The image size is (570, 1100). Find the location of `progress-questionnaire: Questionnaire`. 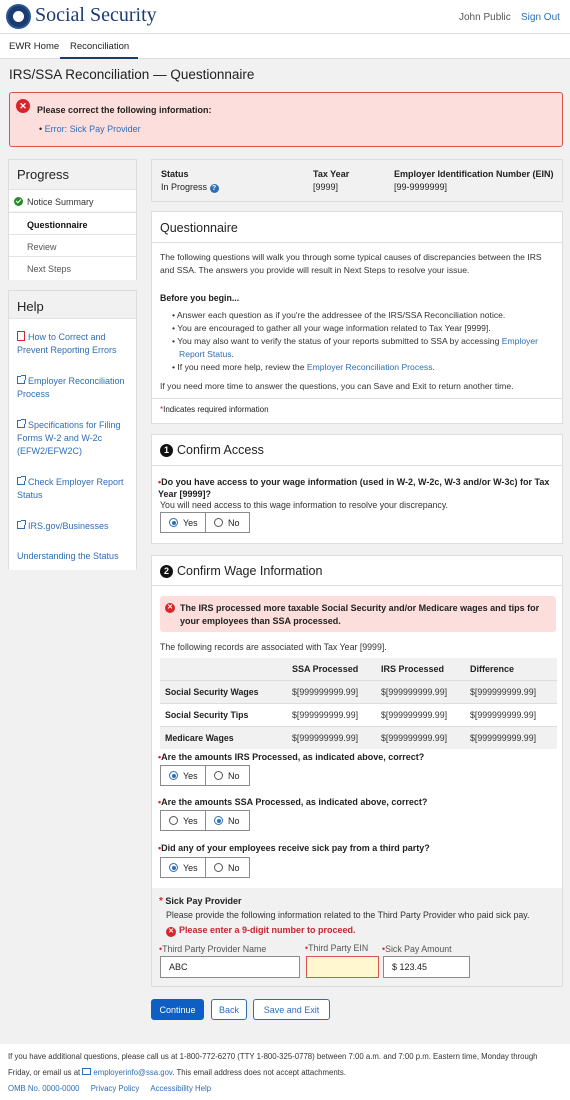

progress-questionnaire: Questionnaire is located at coordinates (72, 223).